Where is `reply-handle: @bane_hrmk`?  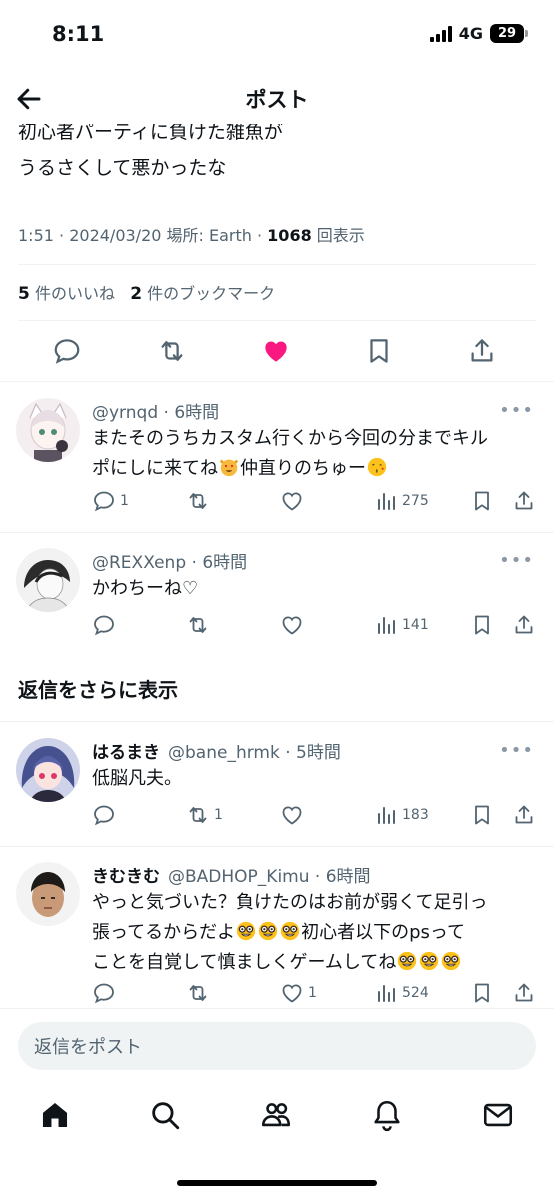
reply-handle: @bane_hrmk is located at coordinates (224, 753).